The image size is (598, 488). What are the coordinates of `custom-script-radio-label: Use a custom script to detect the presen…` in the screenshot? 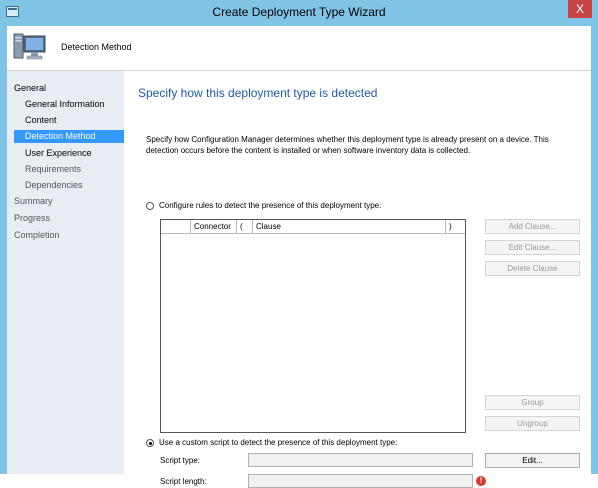 It's located at (278, 442).